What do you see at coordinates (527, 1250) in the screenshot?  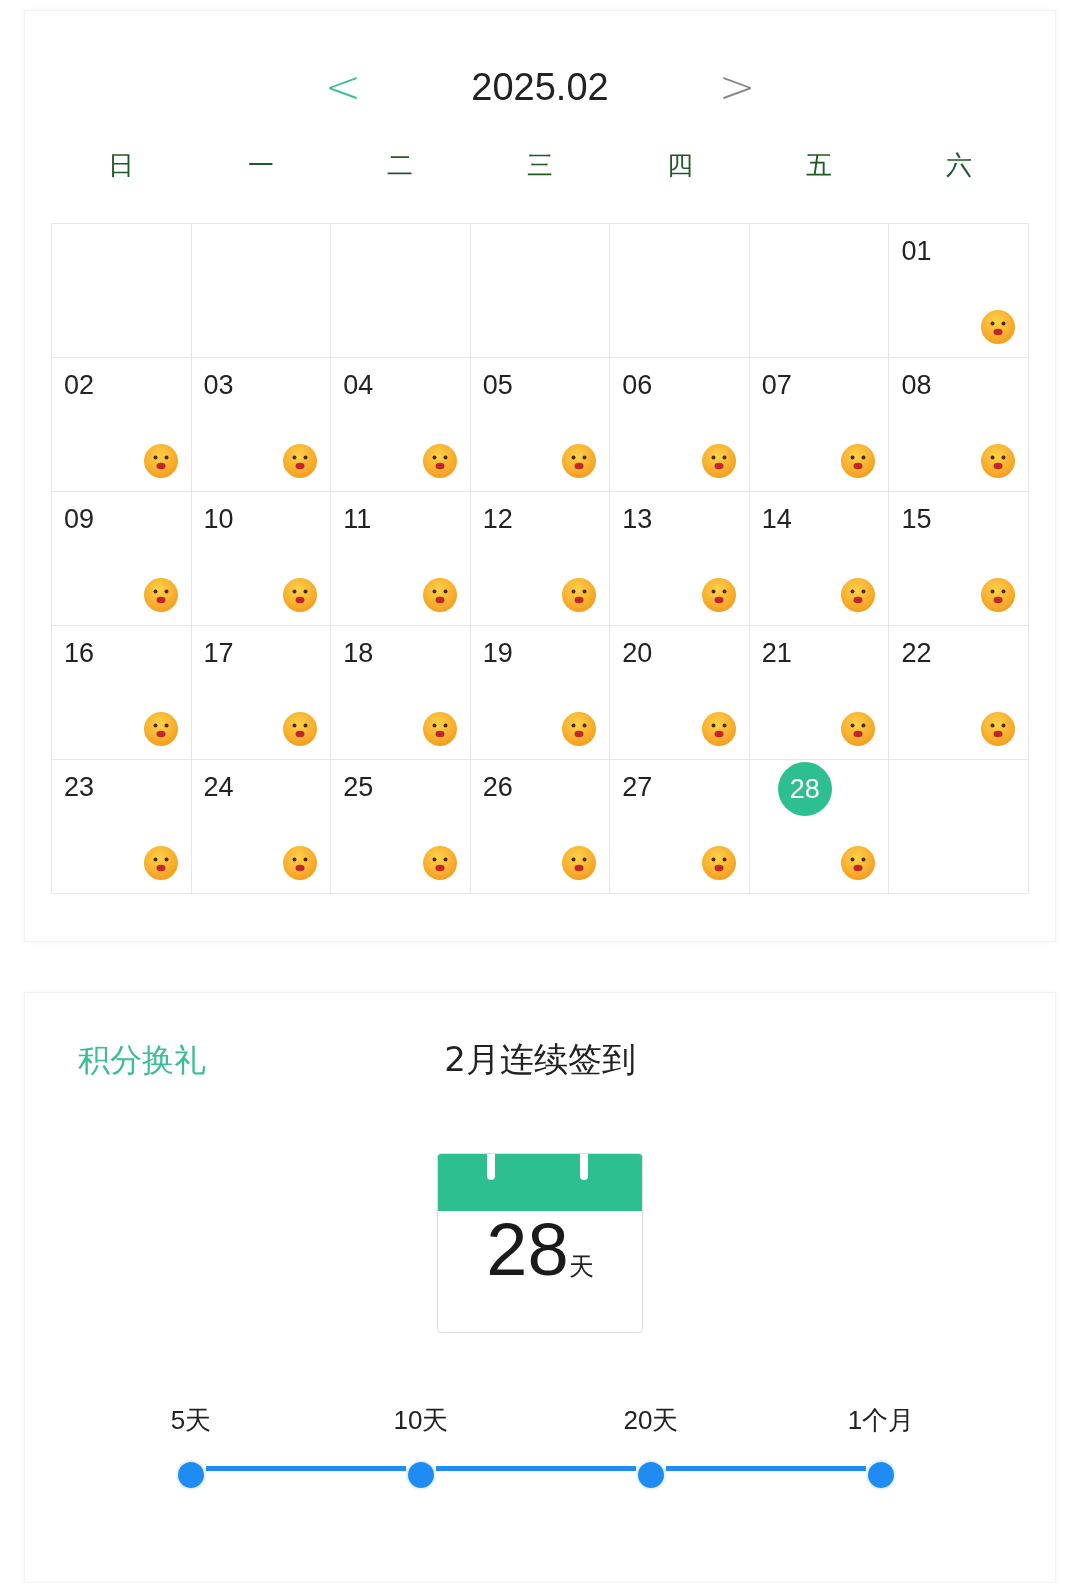 I see `streak-count: 28` at bounding box center [527, 1250].